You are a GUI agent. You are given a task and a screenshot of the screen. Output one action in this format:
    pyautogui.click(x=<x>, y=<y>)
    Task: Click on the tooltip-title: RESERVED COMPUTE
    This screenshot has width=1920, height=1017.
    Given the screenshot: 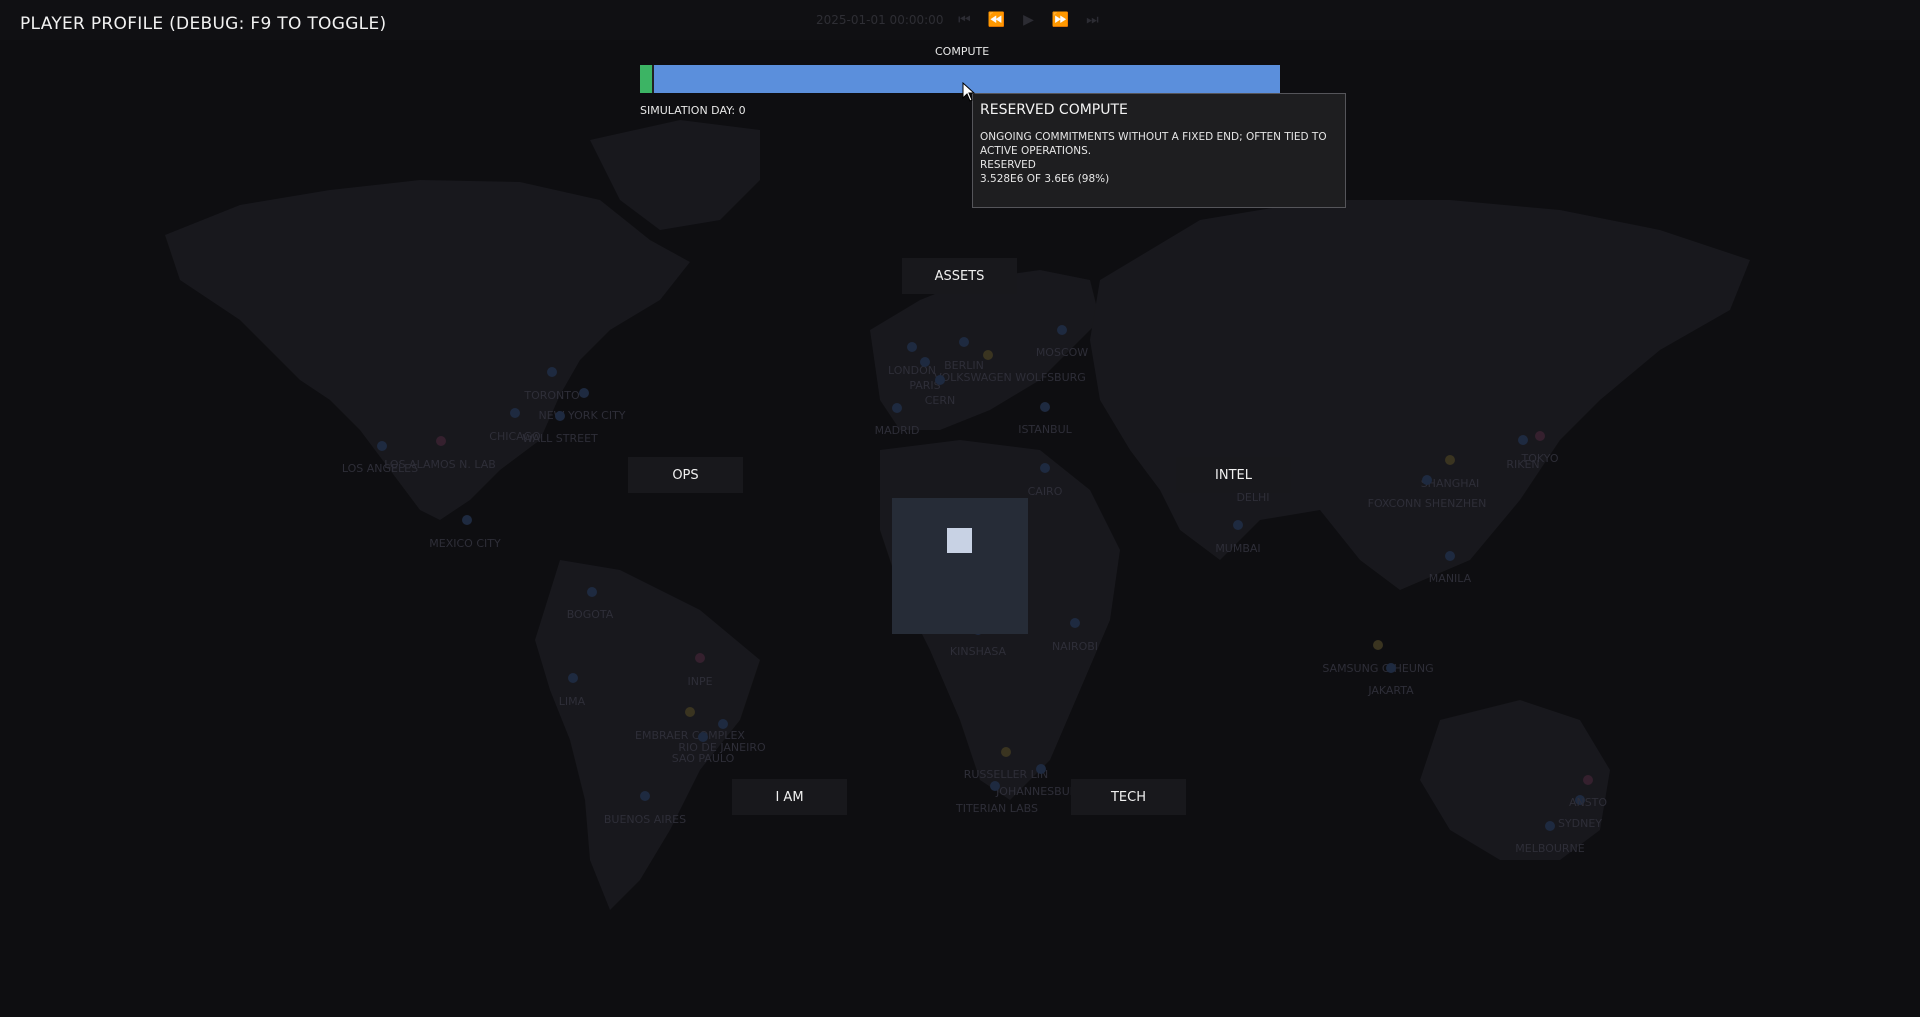 What is the action you would take?
    pyautogui.click(x=1054, y=110)
    